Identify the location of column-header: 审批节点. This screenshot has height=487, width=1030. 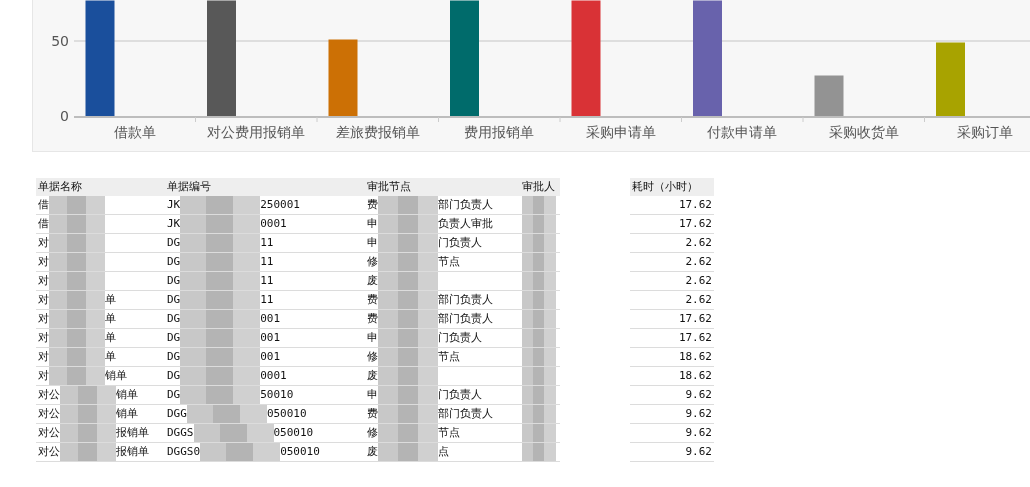
(442, 187).